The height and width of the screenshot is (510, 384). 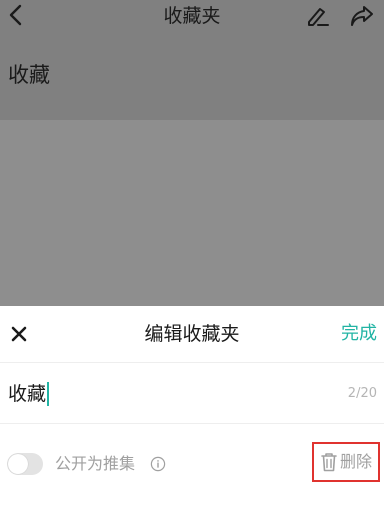 What do you see at coordinates (95, 463) in the screenshot?
I see `public-toggle-label: 公开为推集` at bounding box center [95, 463].